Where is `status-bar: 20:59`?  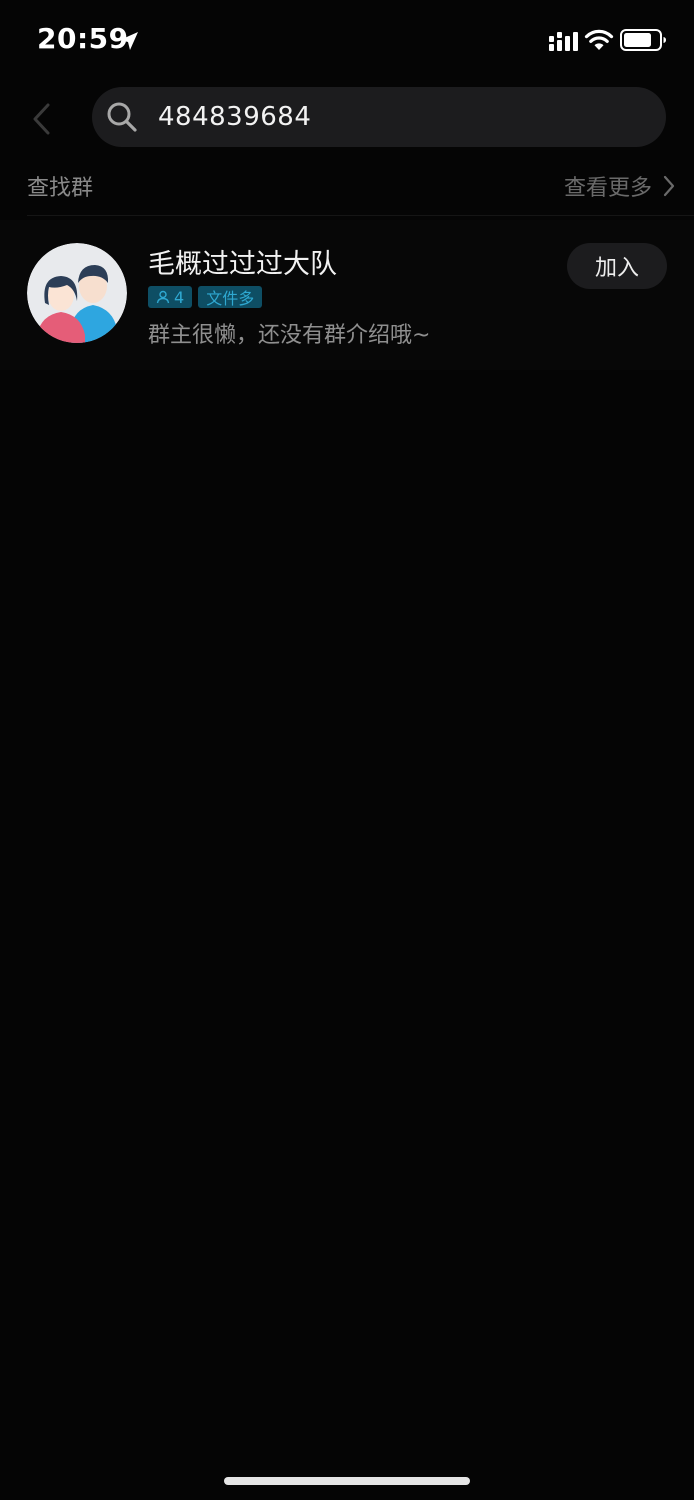
status-bar: 20:59 is located at coordinates (347, 42).